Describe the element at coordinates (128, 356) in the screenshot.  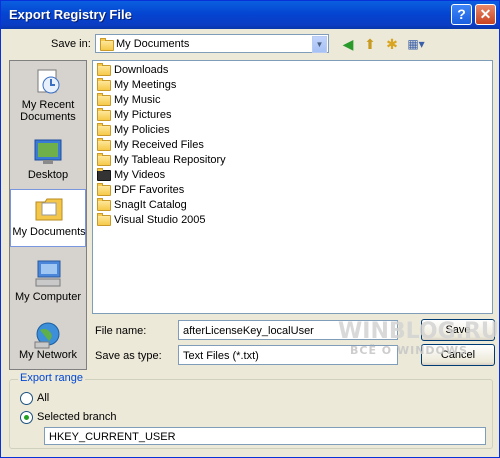
I see `save-as-type-label: Save as type:` at that location.